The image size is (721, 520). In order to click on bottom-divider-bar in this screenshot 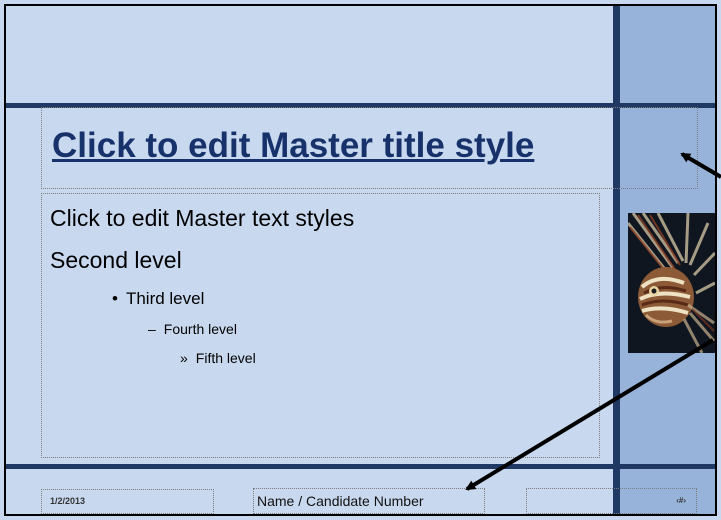, I will do `click(360, 466)`.